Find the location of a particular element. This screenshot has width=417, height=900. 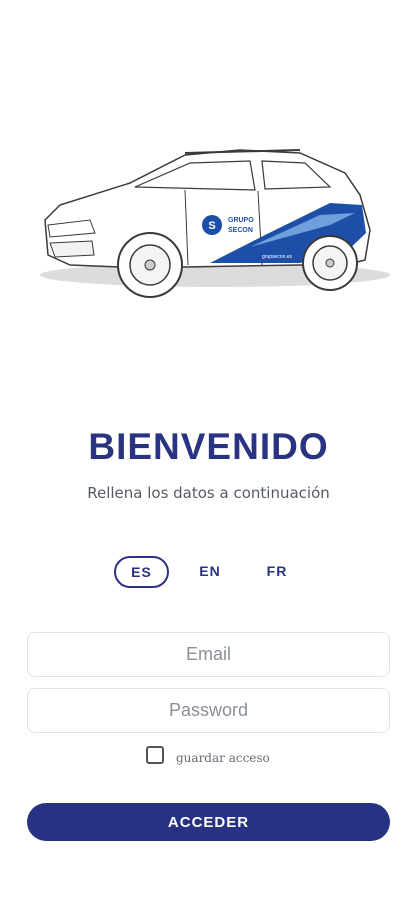

email-field is located at coordinates (208, 654).